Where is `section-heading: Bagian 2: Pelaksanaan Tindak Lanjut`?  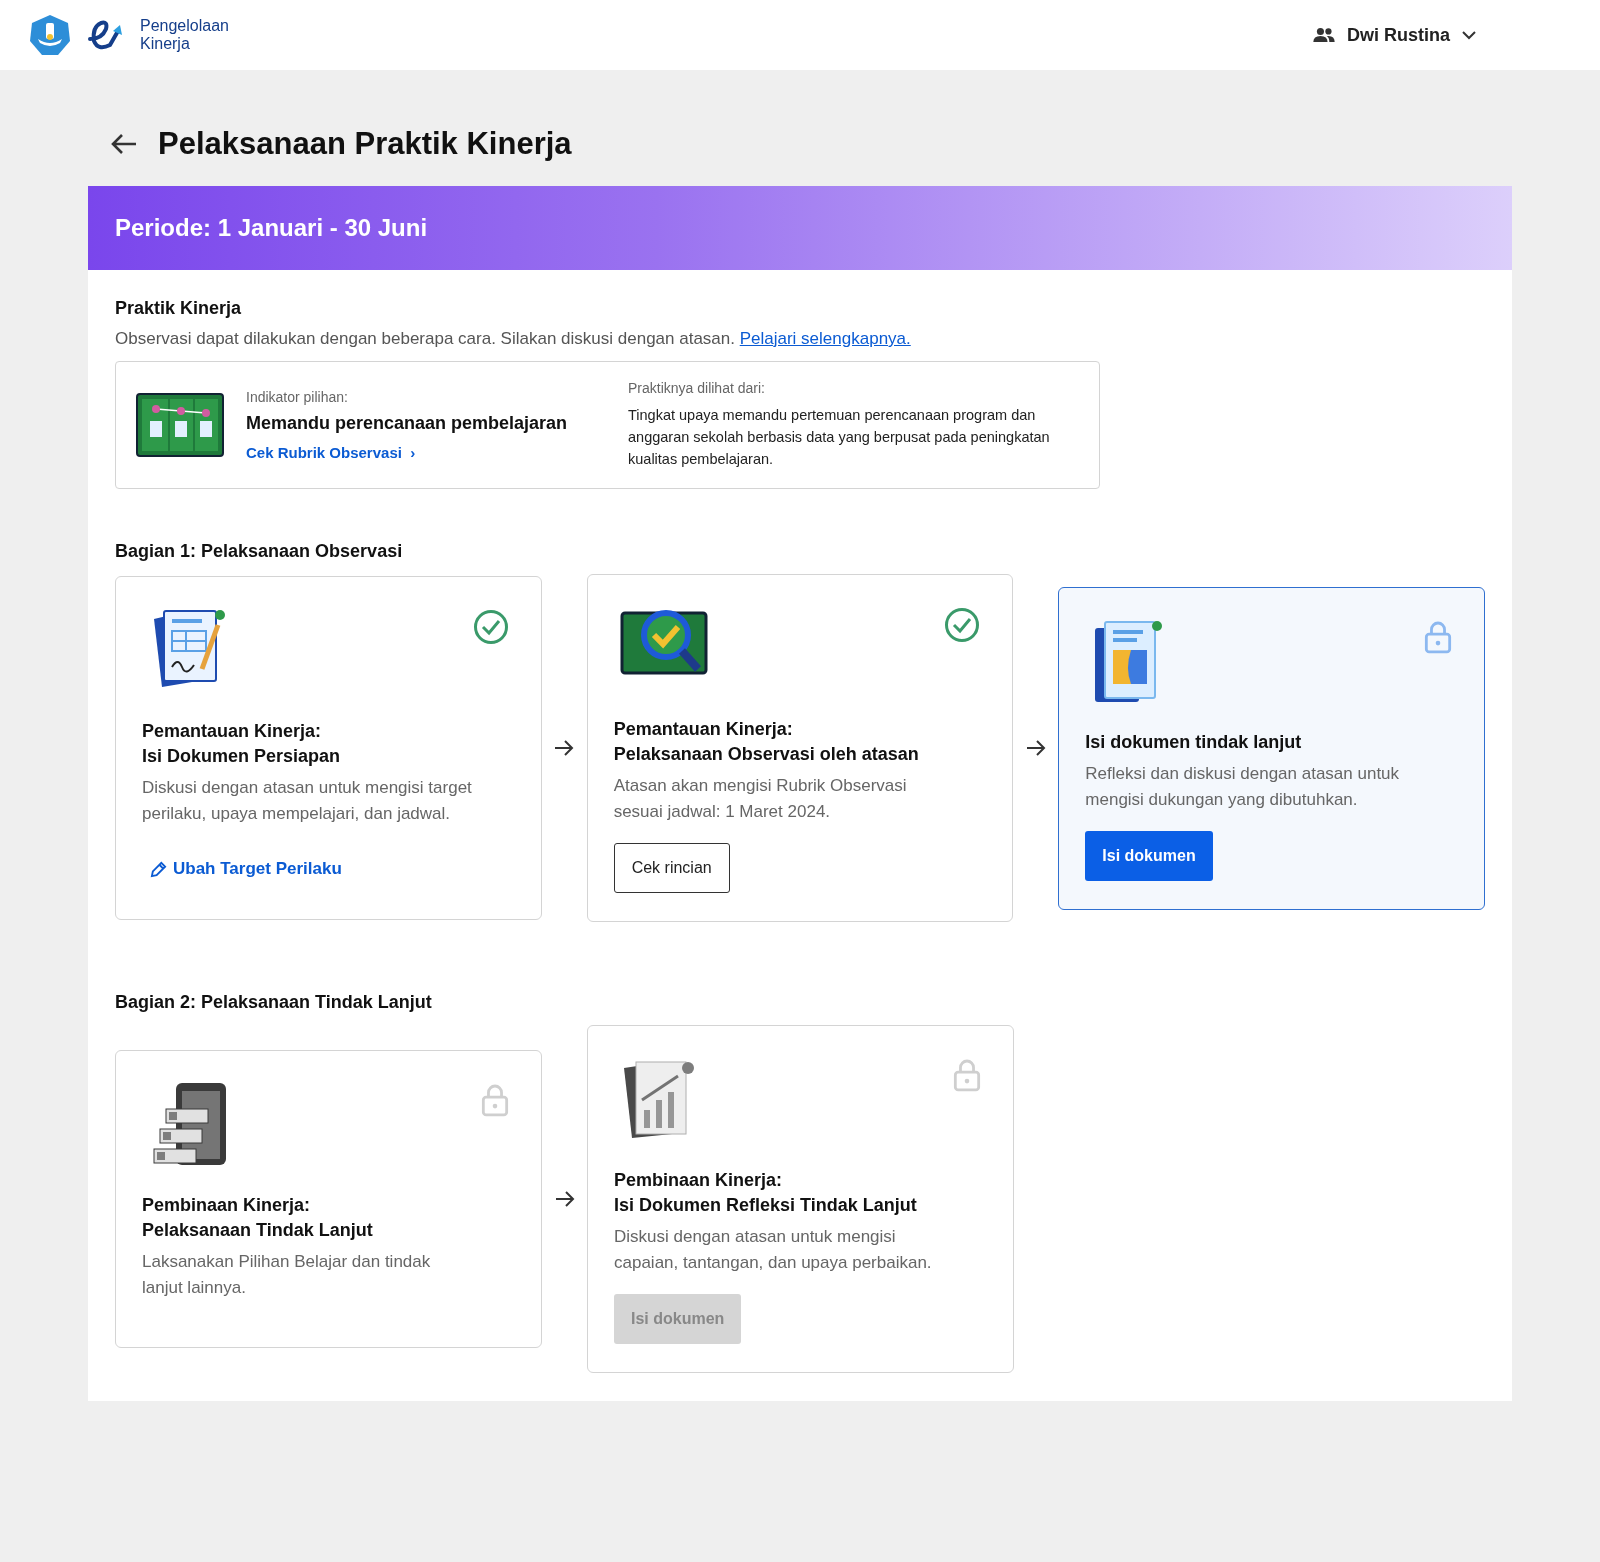 section-heading: Bagian 2: Pelaksanaan Tindak Lanjut is located at coordinates (274, 1002).